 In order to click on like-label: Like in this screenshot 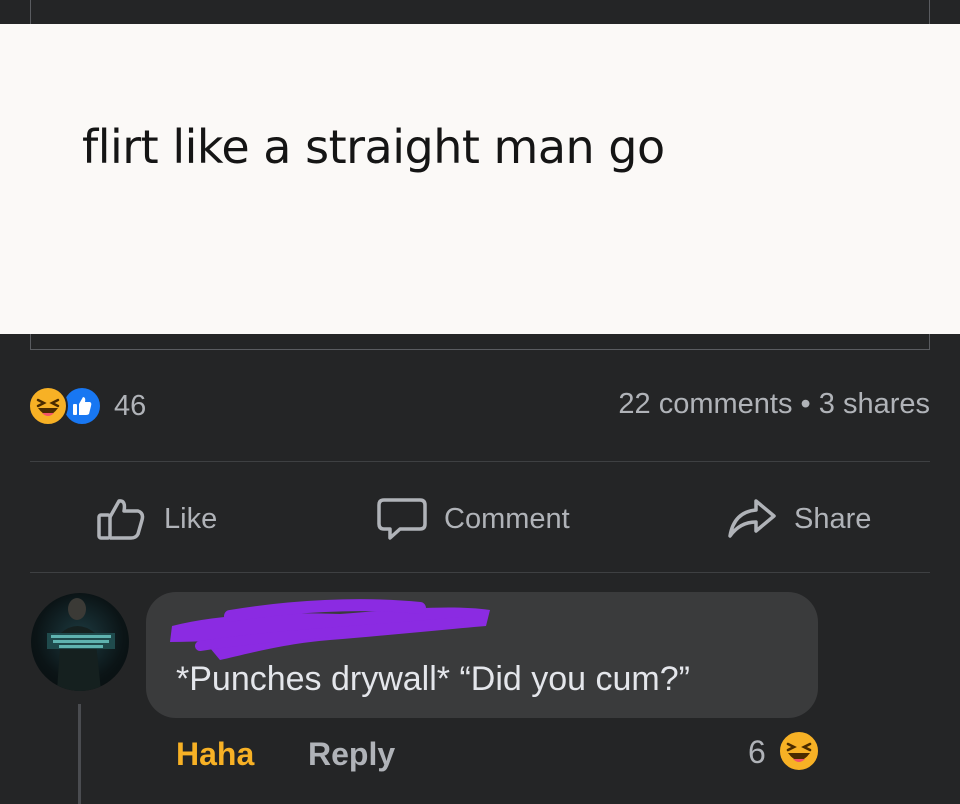, I will do `click(191, 518)`.